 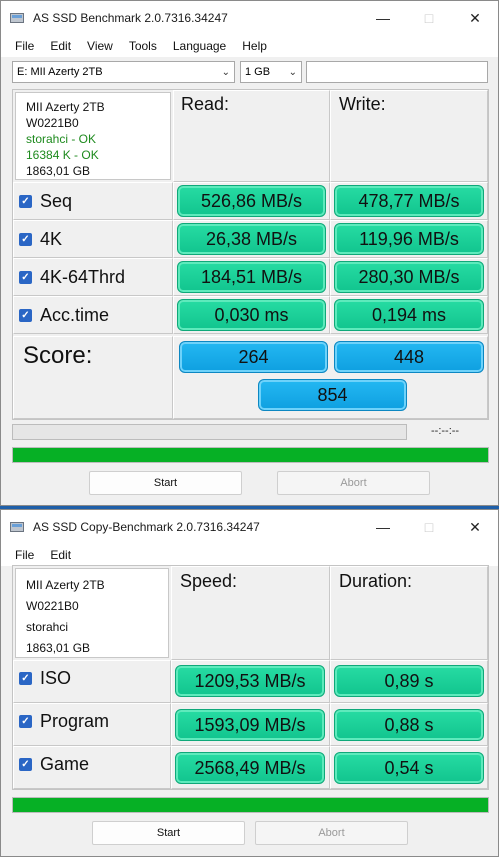 I want to click on row-label-text: 4K-64Thrd, so click(x=83, y=276).